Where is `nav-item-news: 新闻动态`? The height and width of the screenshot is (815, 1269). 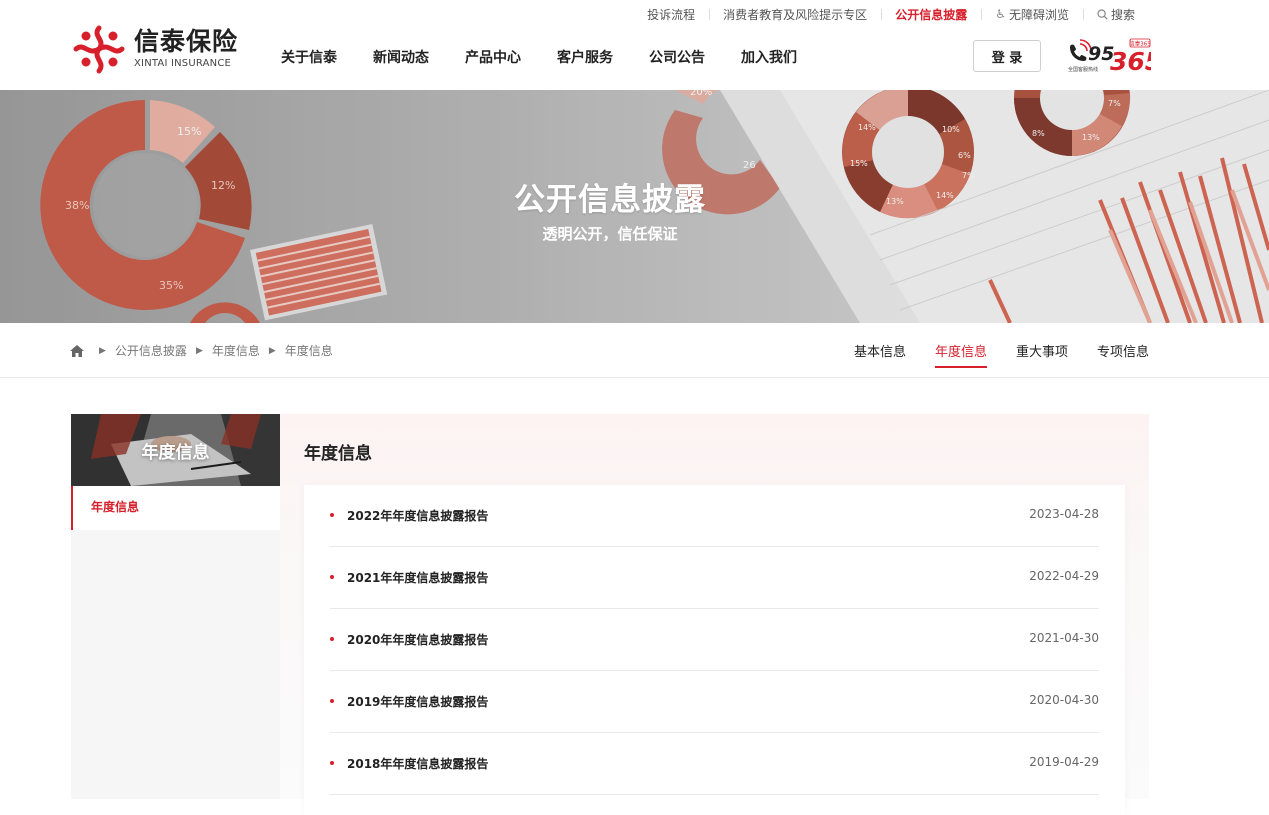
nav-item-news: 新闻动态 is located at coordinates (401, 57).